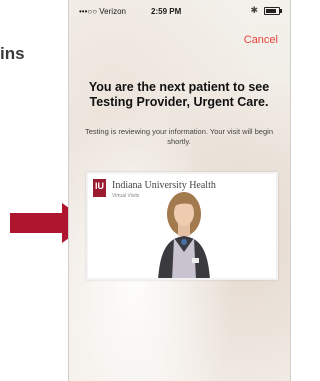 The image size is (320, 381). What do you see at coordinates (254, 10) in the screenshot?
I see `bluetooth-icon: ✱` at bounding box center [254, 10].